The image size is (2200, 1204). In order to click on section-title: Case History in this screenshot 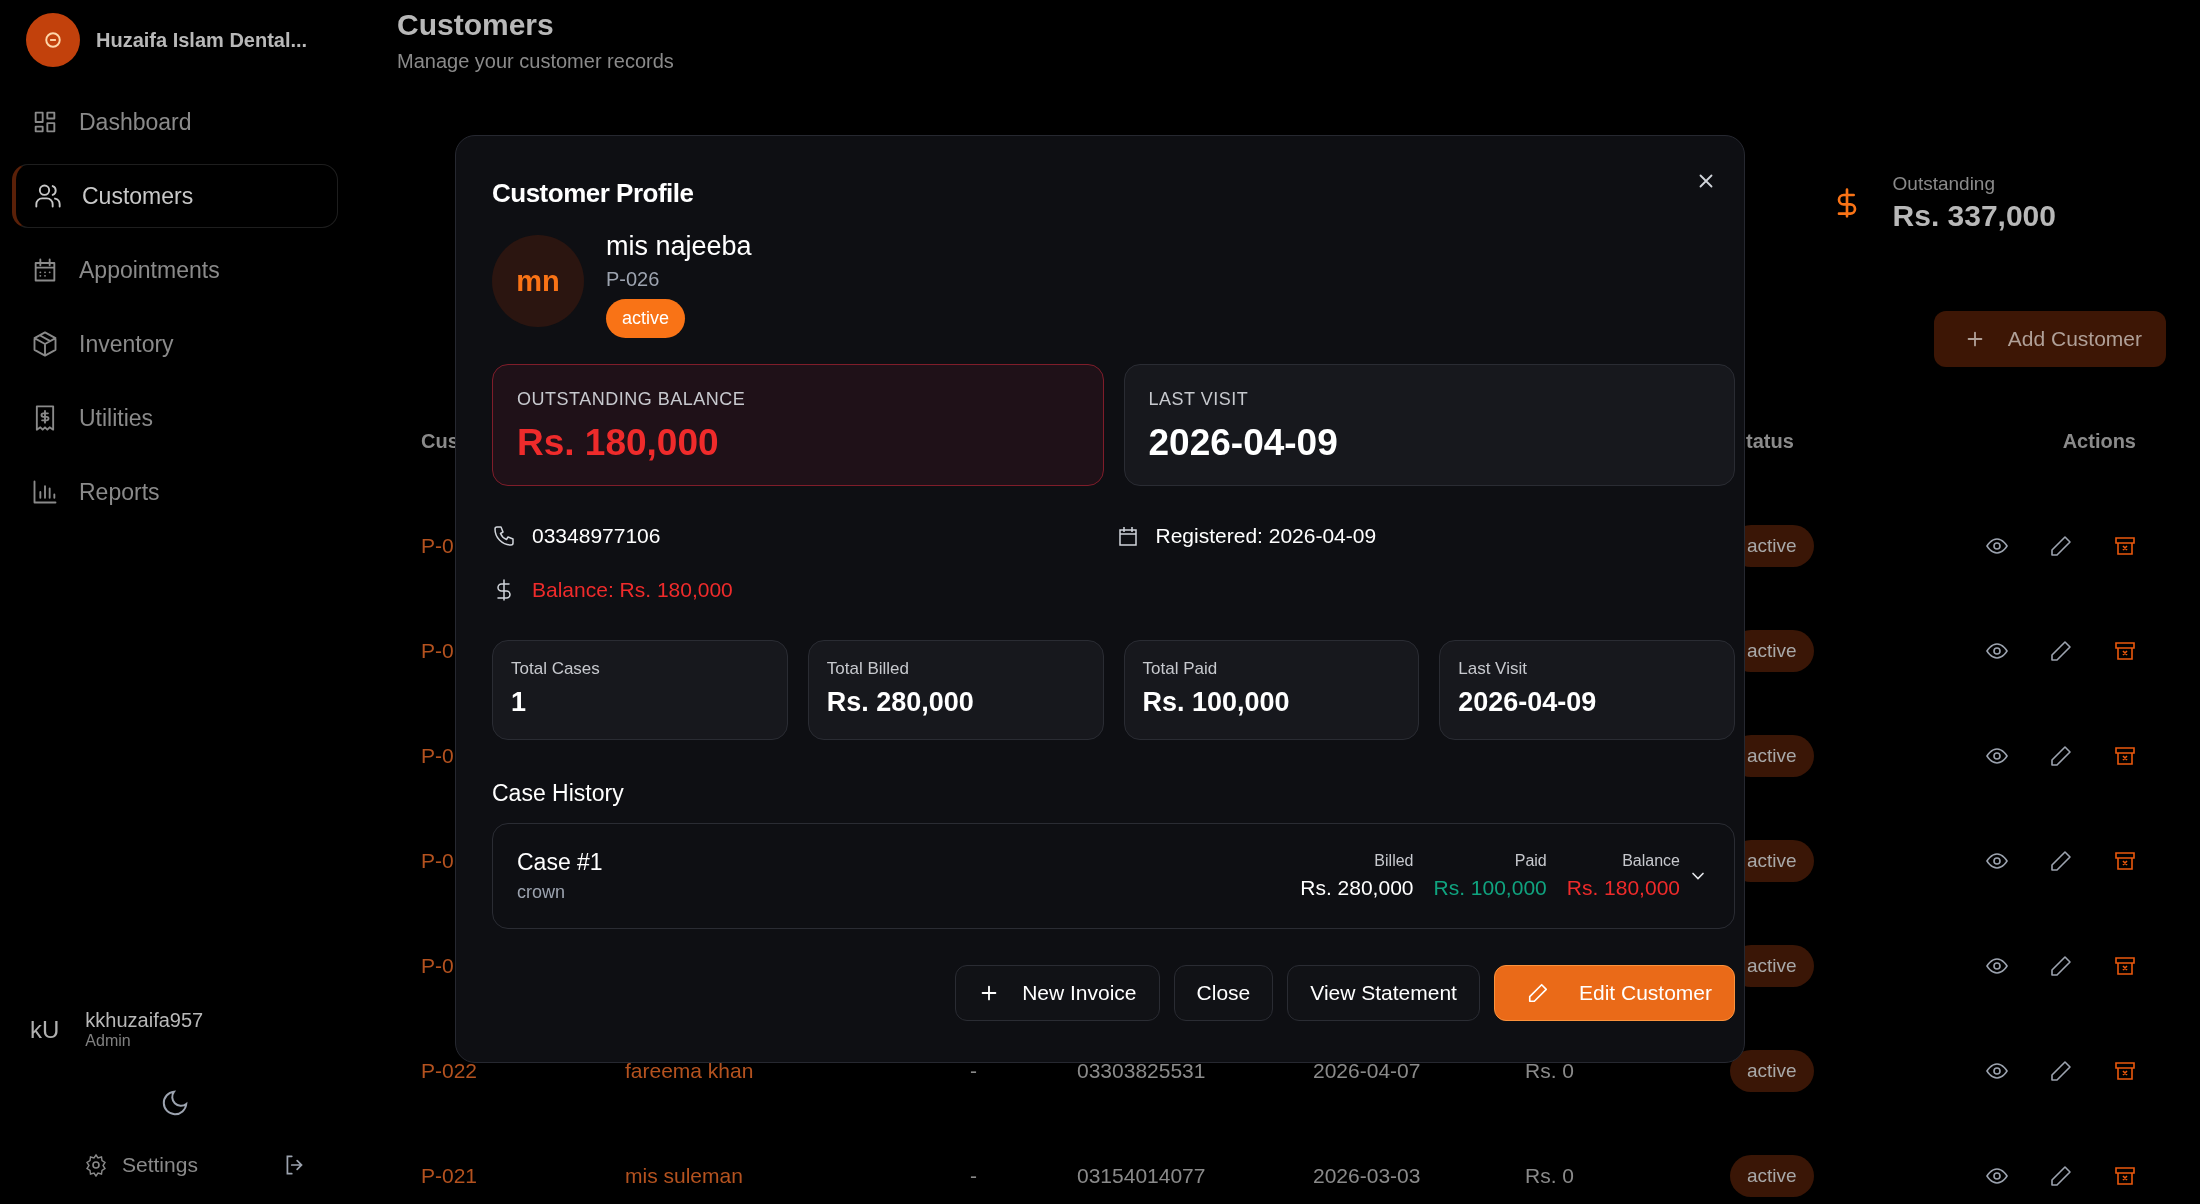, I will do `click(558, 793)`.